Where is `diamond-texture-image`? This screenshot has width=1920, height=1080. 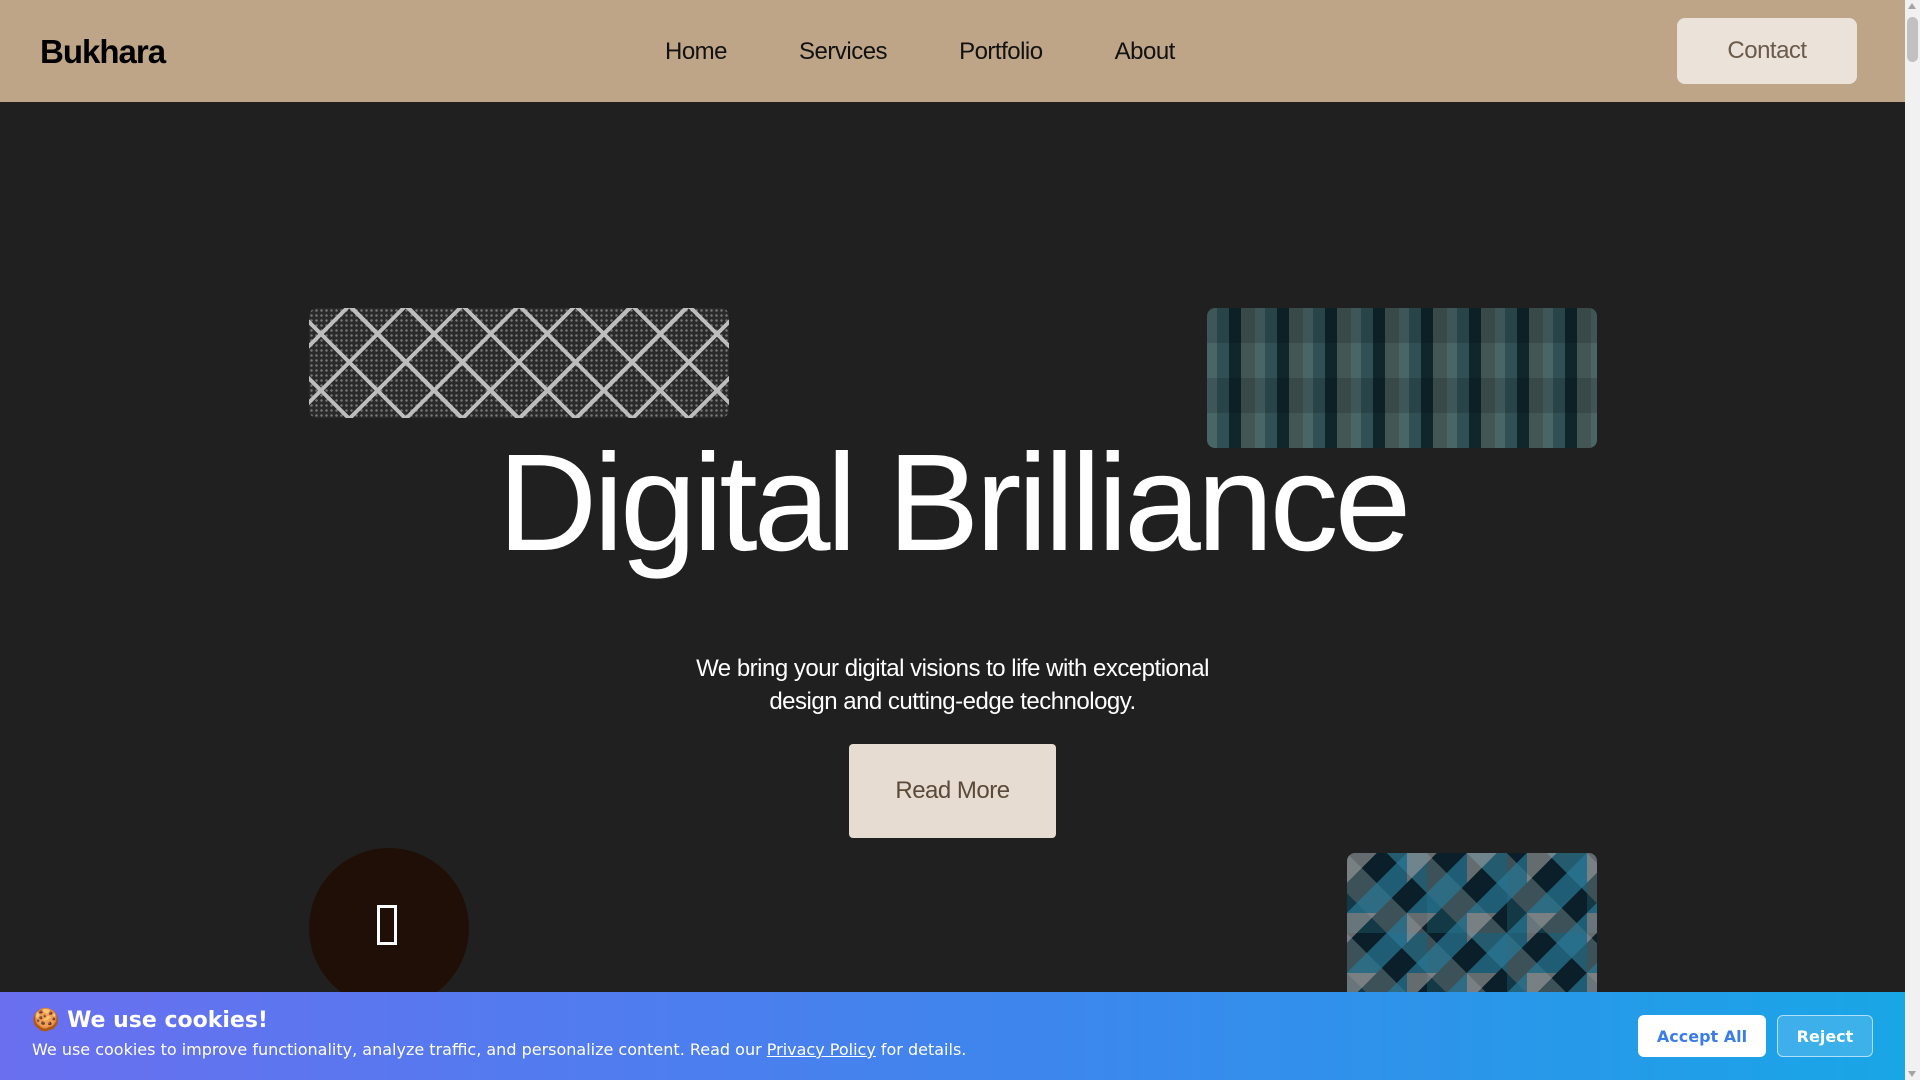 diamond-texture-image is located at coordinates (519, 363).